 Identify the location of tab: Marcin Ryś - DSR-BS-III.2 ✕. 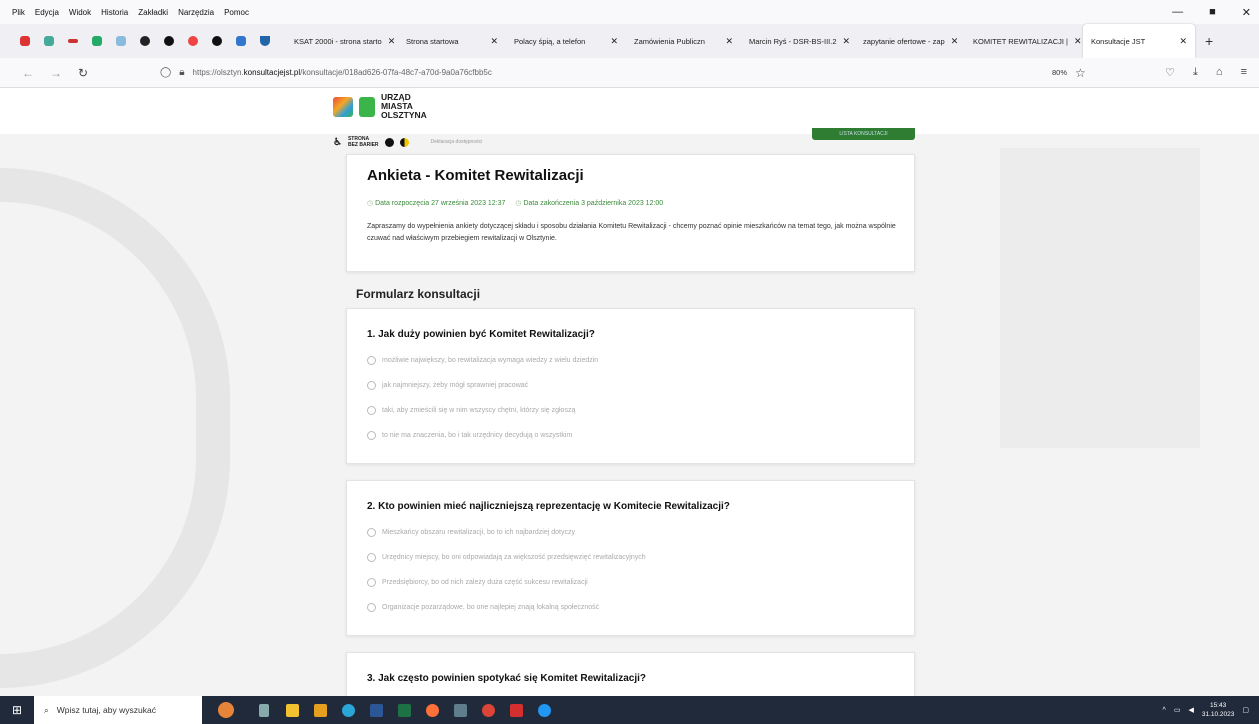
(798, 41).